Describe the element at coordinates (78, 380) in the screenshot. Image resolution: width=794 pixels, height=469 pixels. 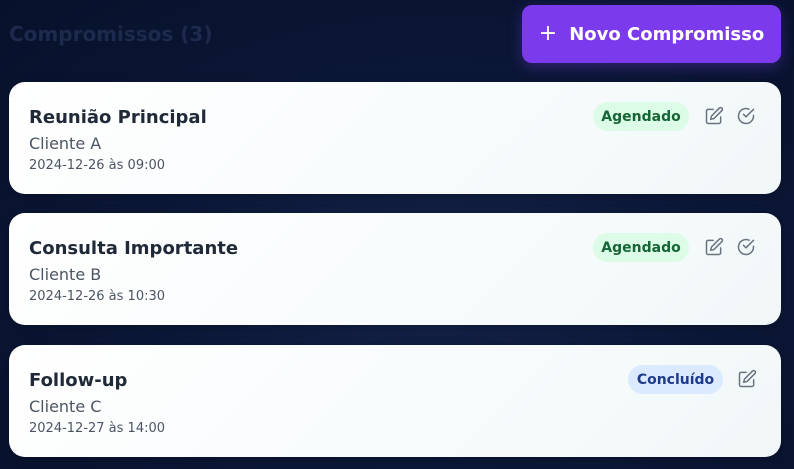
I see `appointment-title: Follow-up` at that location.